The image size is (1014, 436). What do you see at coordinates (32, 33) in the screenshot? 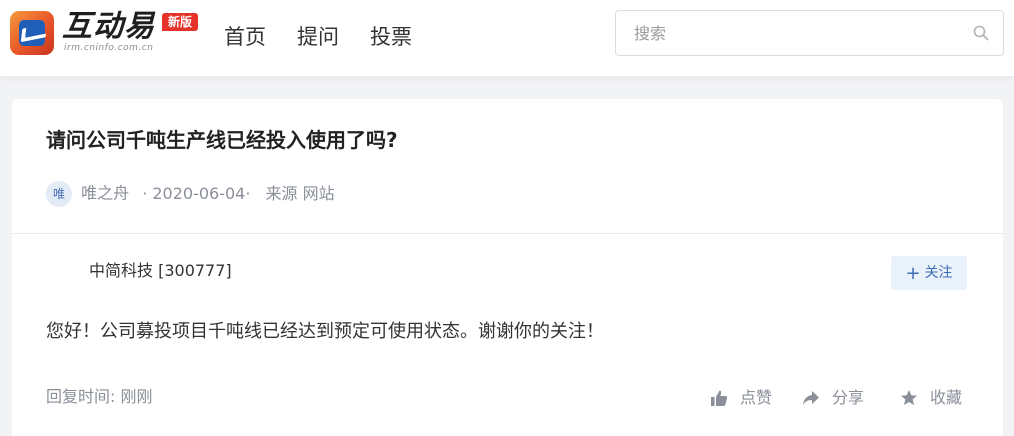
I see `logo-icon` at bounding box center [32, 33].